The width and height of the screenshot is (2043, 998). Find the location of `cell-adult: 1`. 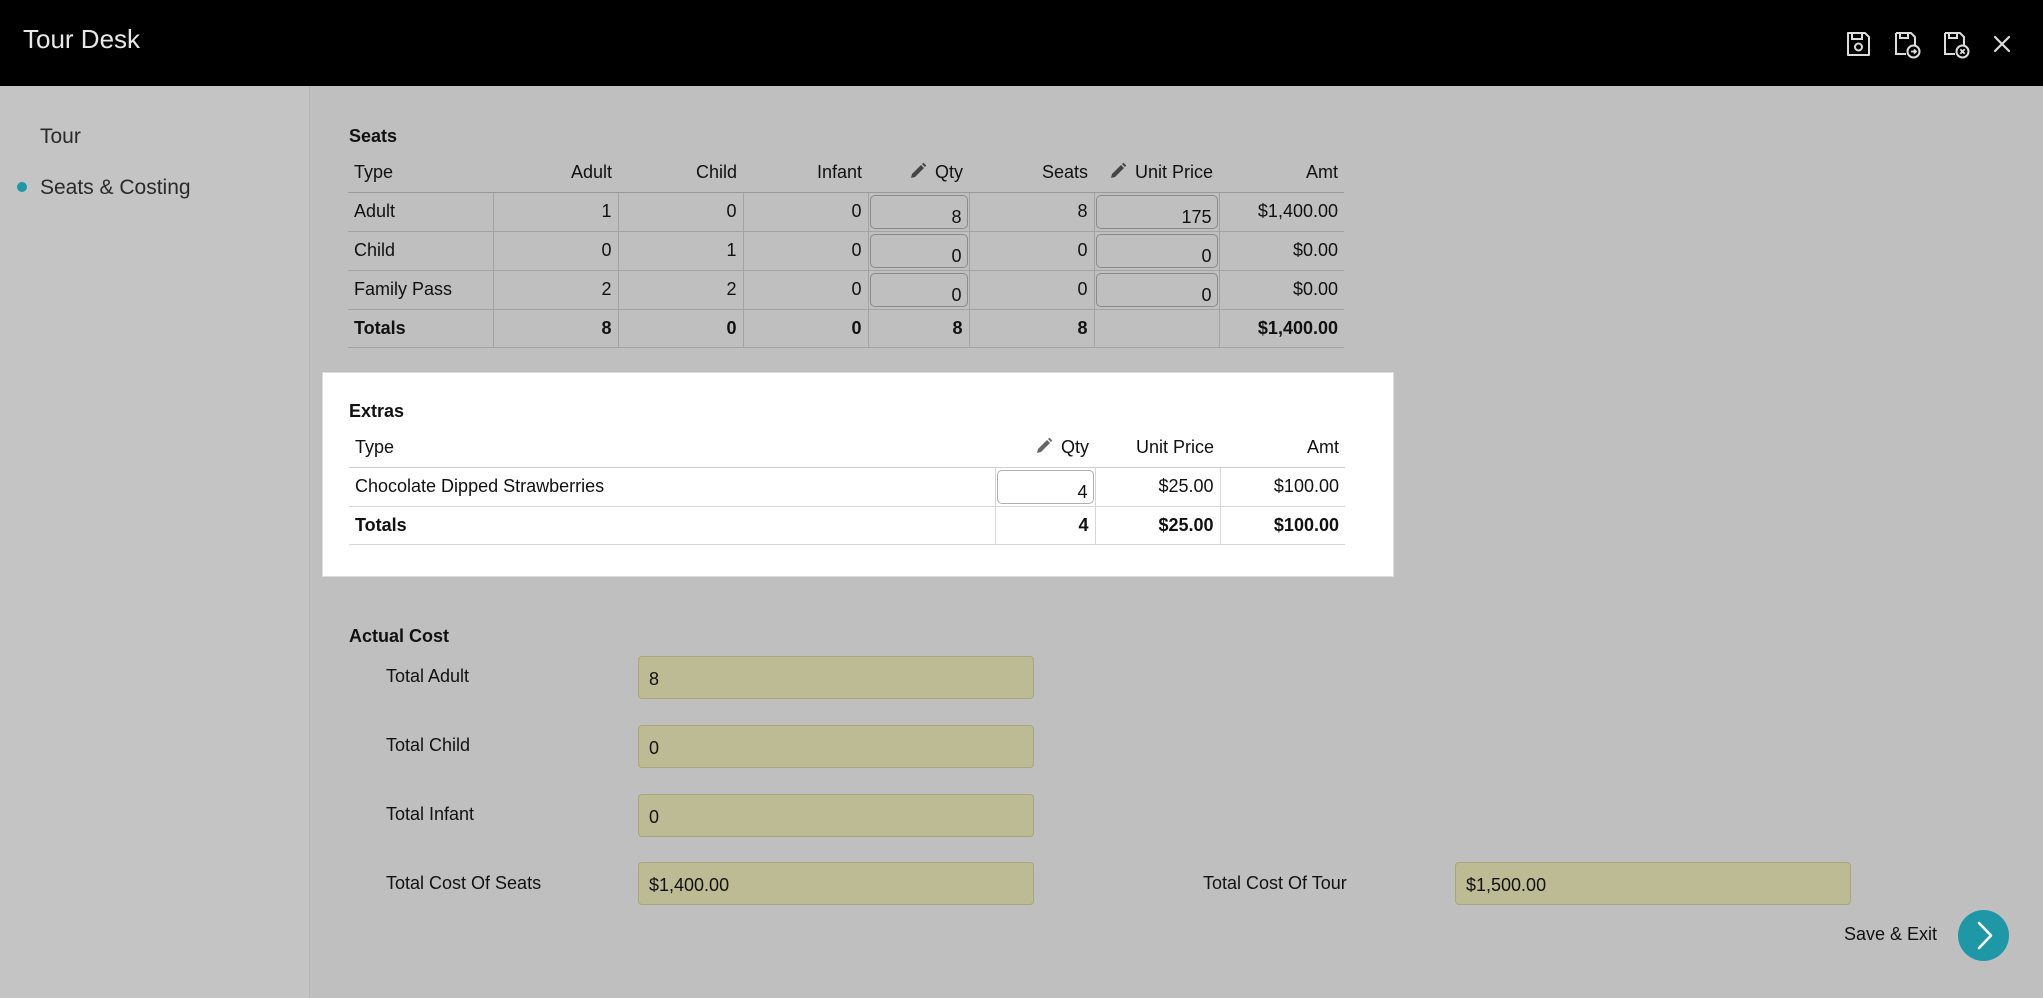

cell-adult: 1 is located at coordinates (555, 212).